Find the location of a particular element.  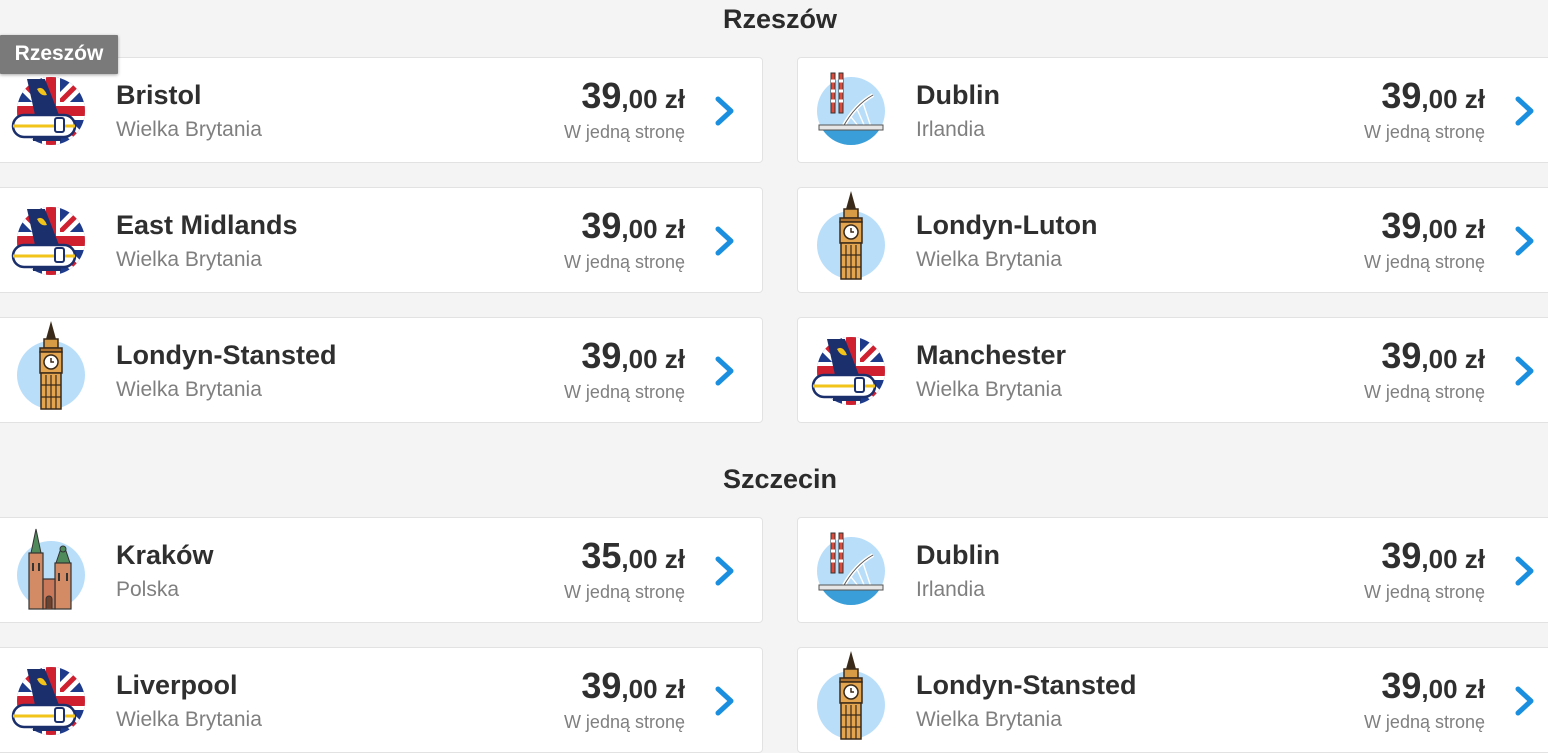

price: 35,00 zł is located at coordinates (633, 556).